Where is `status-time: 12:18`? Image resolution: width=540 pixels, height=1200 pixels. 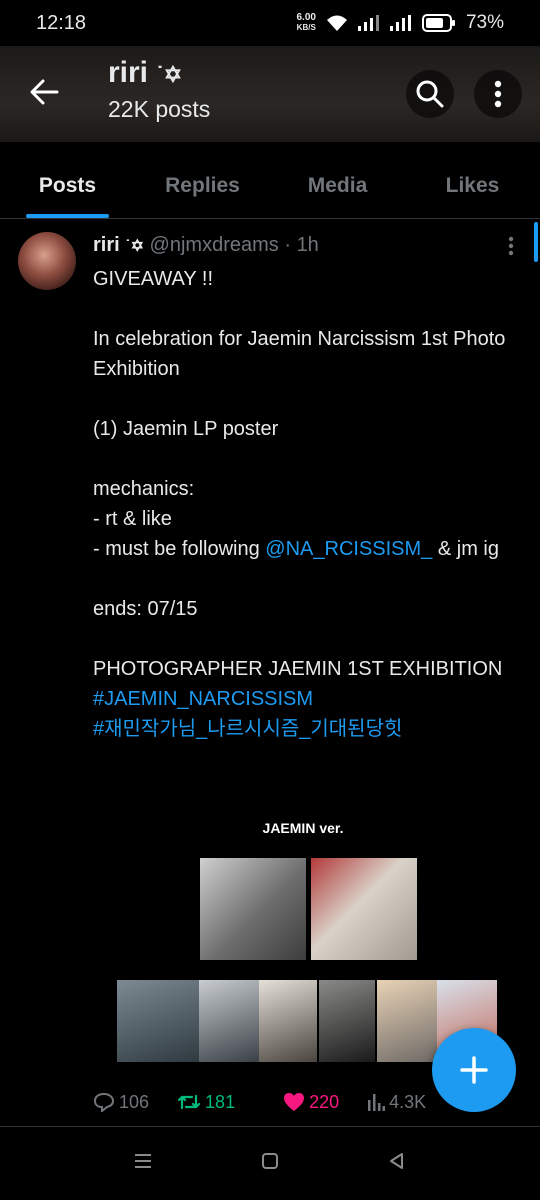
status-time: 12:18 is located at coordinates (61, 22).